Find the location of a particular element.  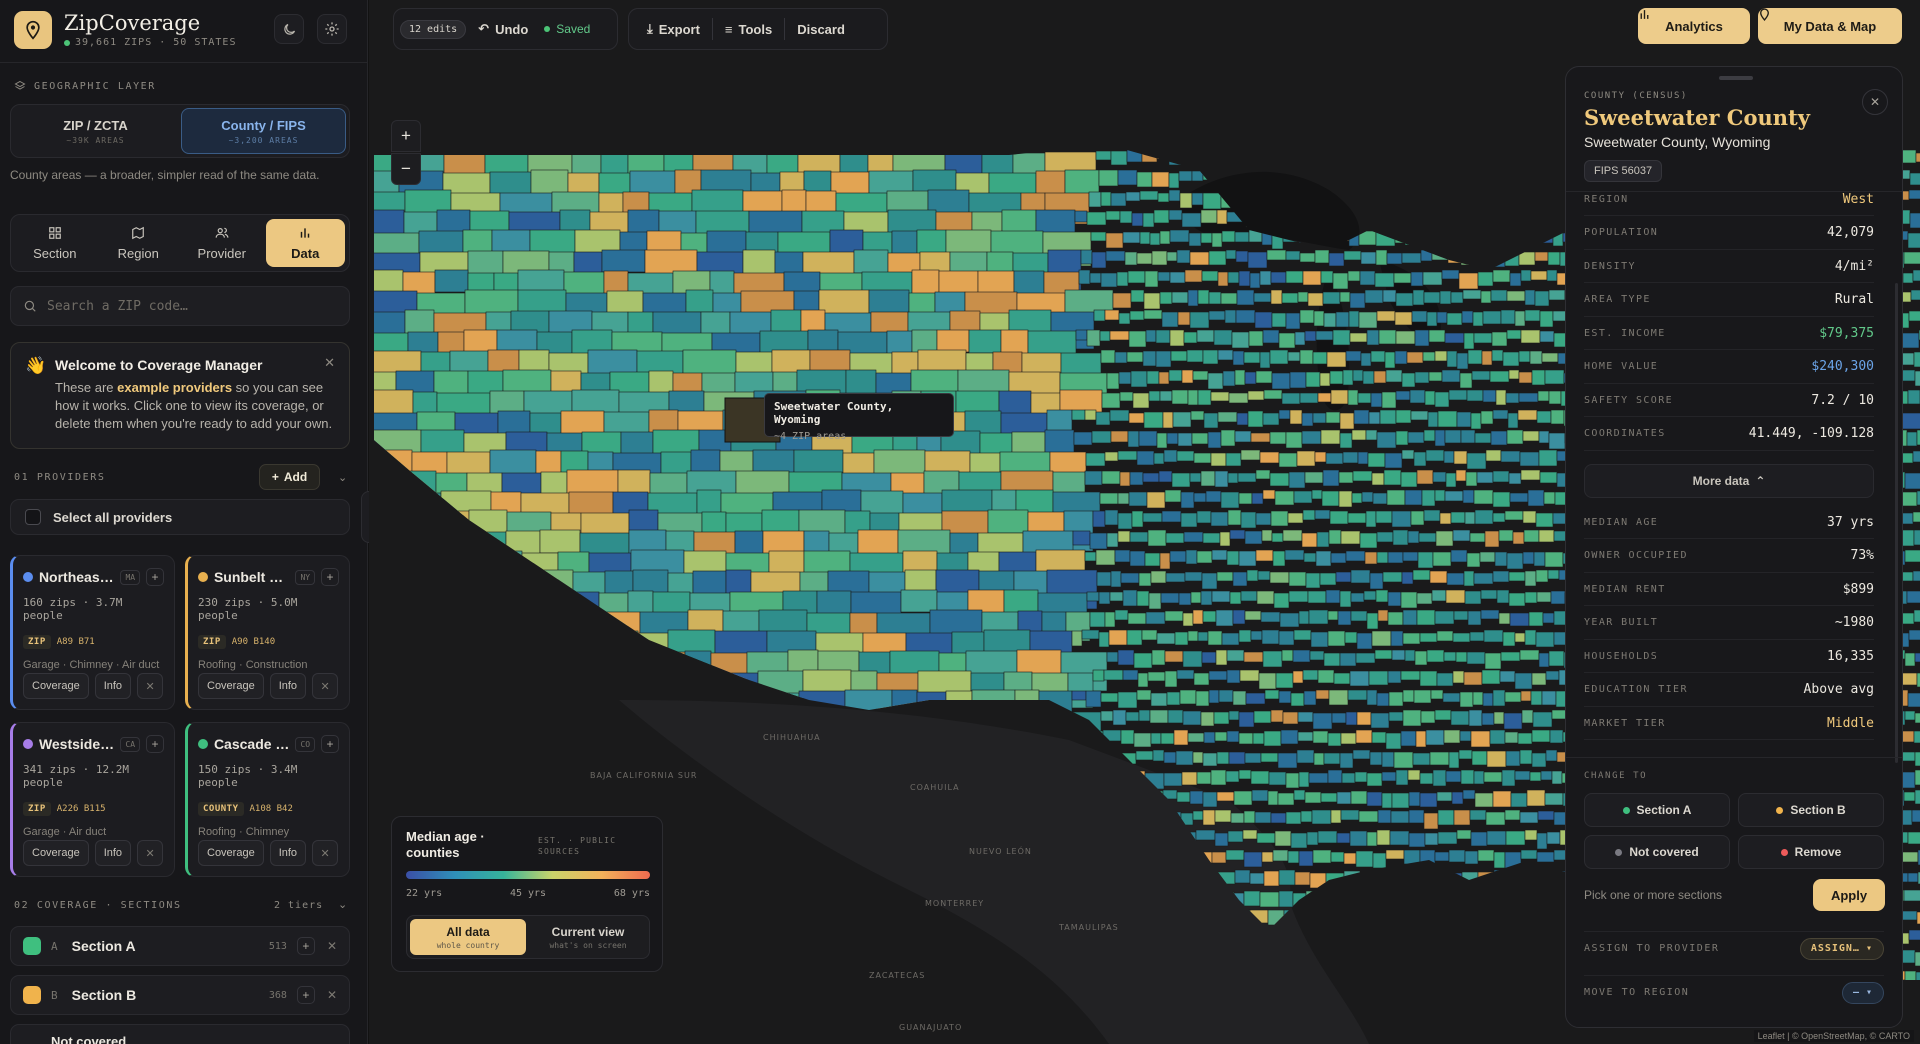

delete-provider-icon: ✕ is located at coordinates (150, 686).